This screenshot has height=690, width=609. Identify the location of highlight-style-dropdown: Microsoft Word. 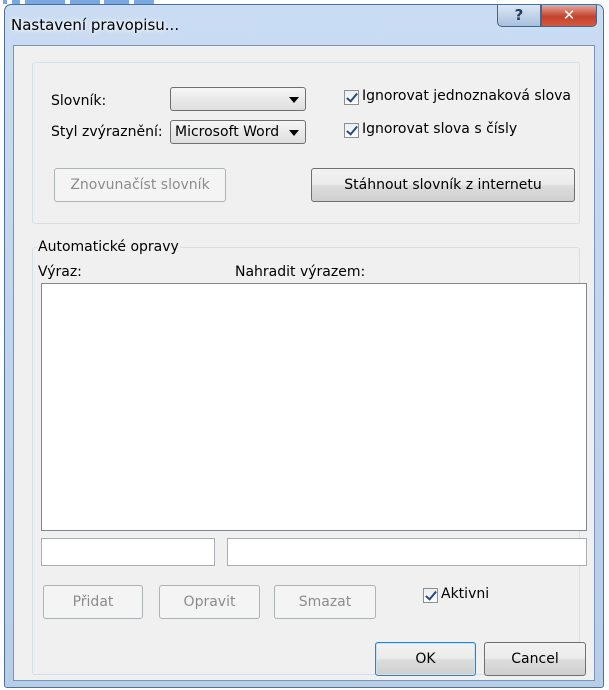
(238, 132).